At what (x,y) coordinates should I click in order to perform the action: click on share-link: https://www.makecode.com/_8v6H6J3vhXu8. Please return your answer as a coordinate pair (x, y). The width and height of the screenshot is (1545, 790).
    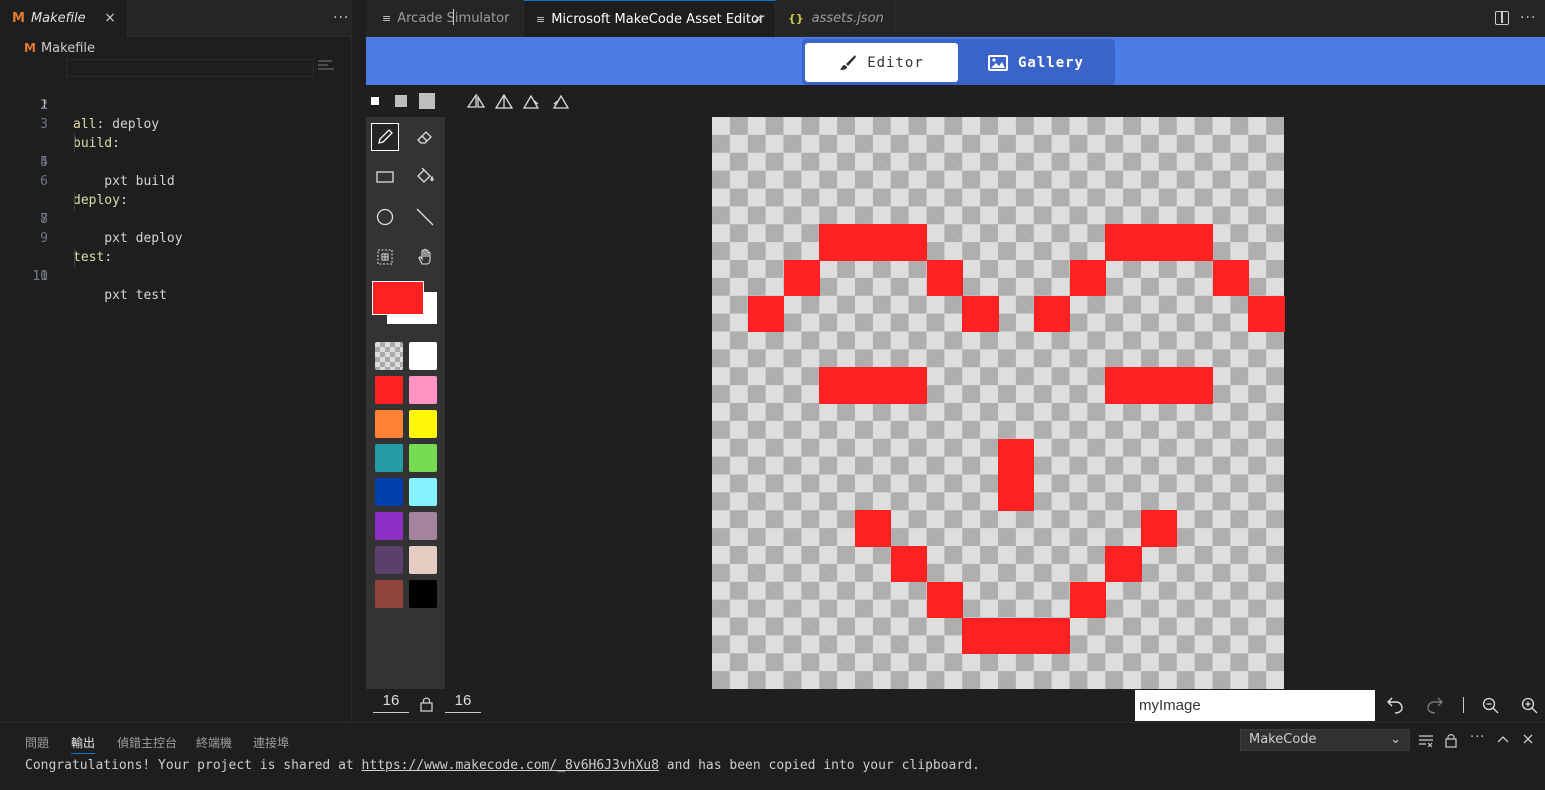
    Looking at the image, I should click on (510, 765).